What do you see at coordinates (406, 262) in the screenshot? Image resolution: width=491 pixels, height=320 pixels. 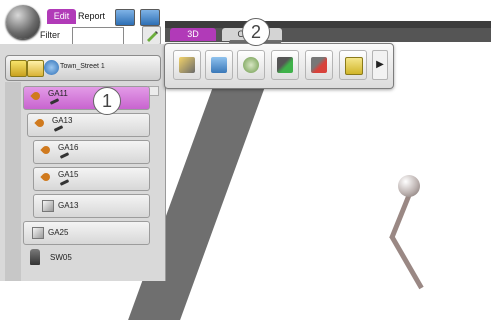 I see `viewport-arm-lower` at bounding box center [406, 262].